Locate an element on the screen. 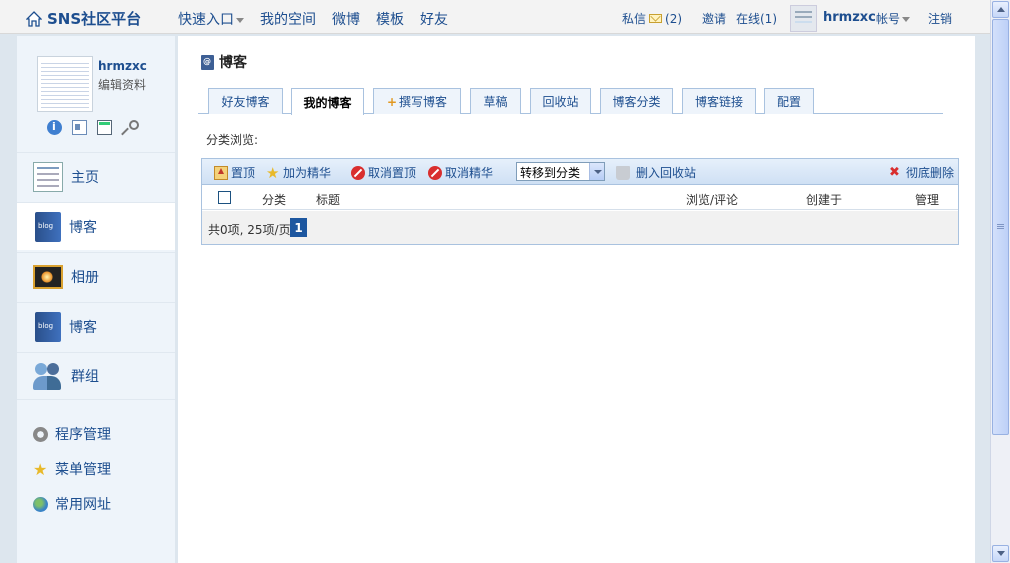 Image resolution: width=1010 pixels, height=563 pixels. profile-avatar is located at coordinates (65, 84).